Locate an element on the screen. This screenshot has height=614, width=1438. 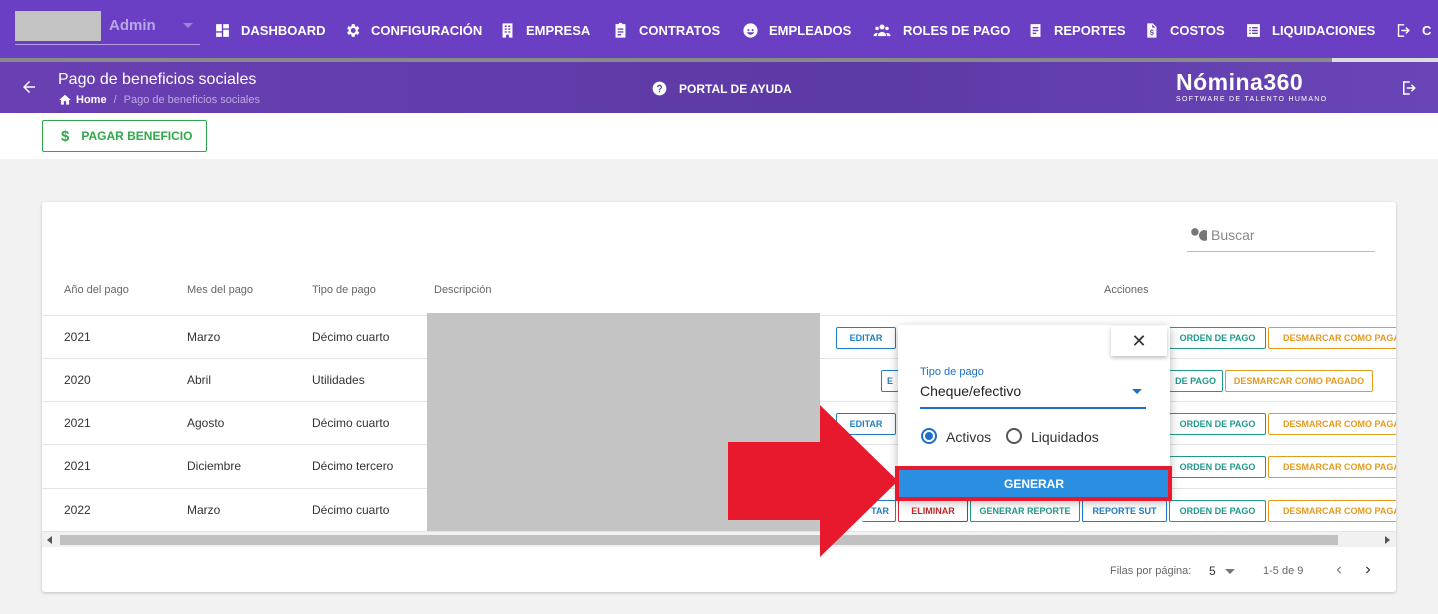
column-header-description: Descripción is located at coordinates (462, 290).